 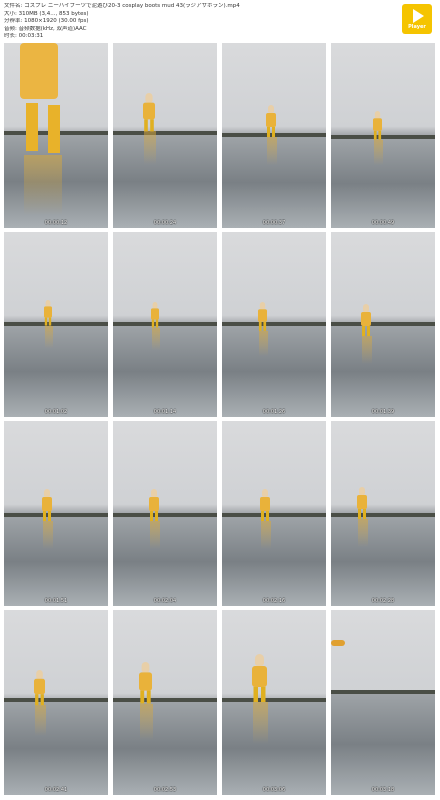 I want to click on timestamp-label: 00:01:51, so click(x=56, y=601).